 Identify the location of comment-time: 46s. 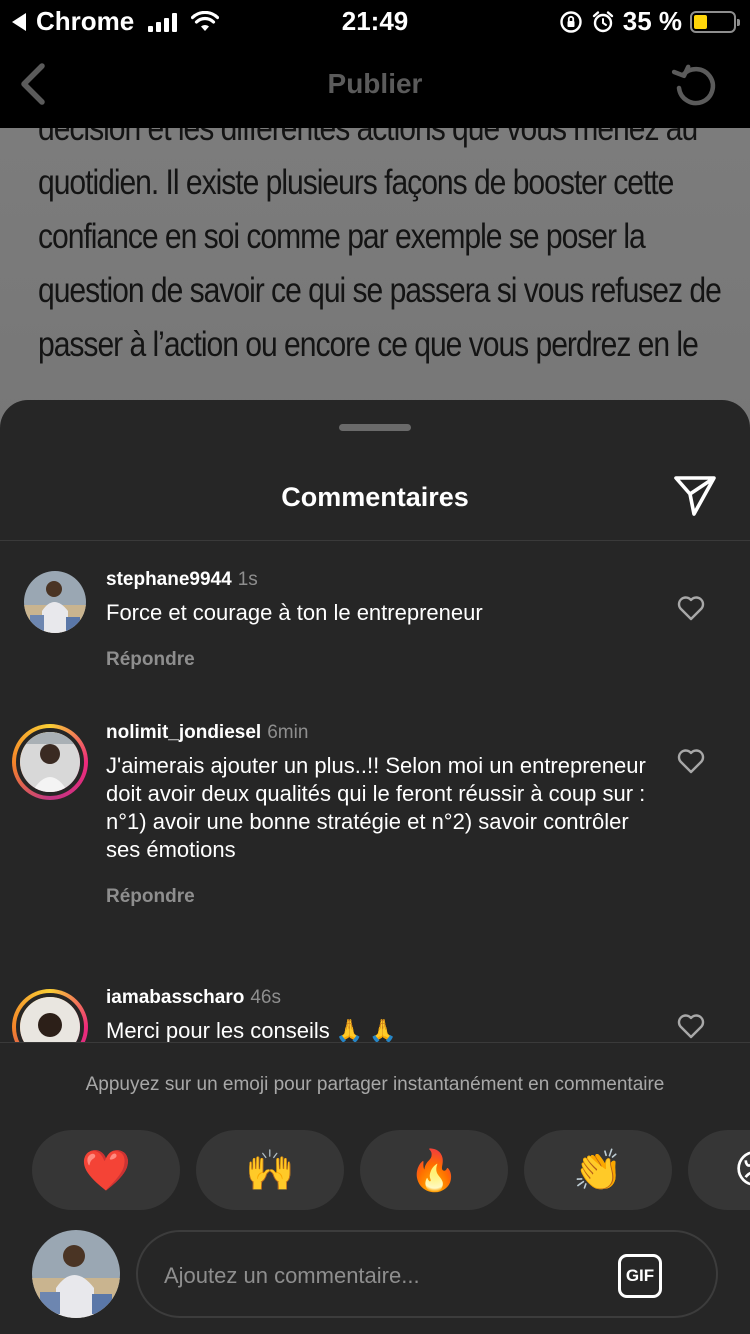
(265, 997).